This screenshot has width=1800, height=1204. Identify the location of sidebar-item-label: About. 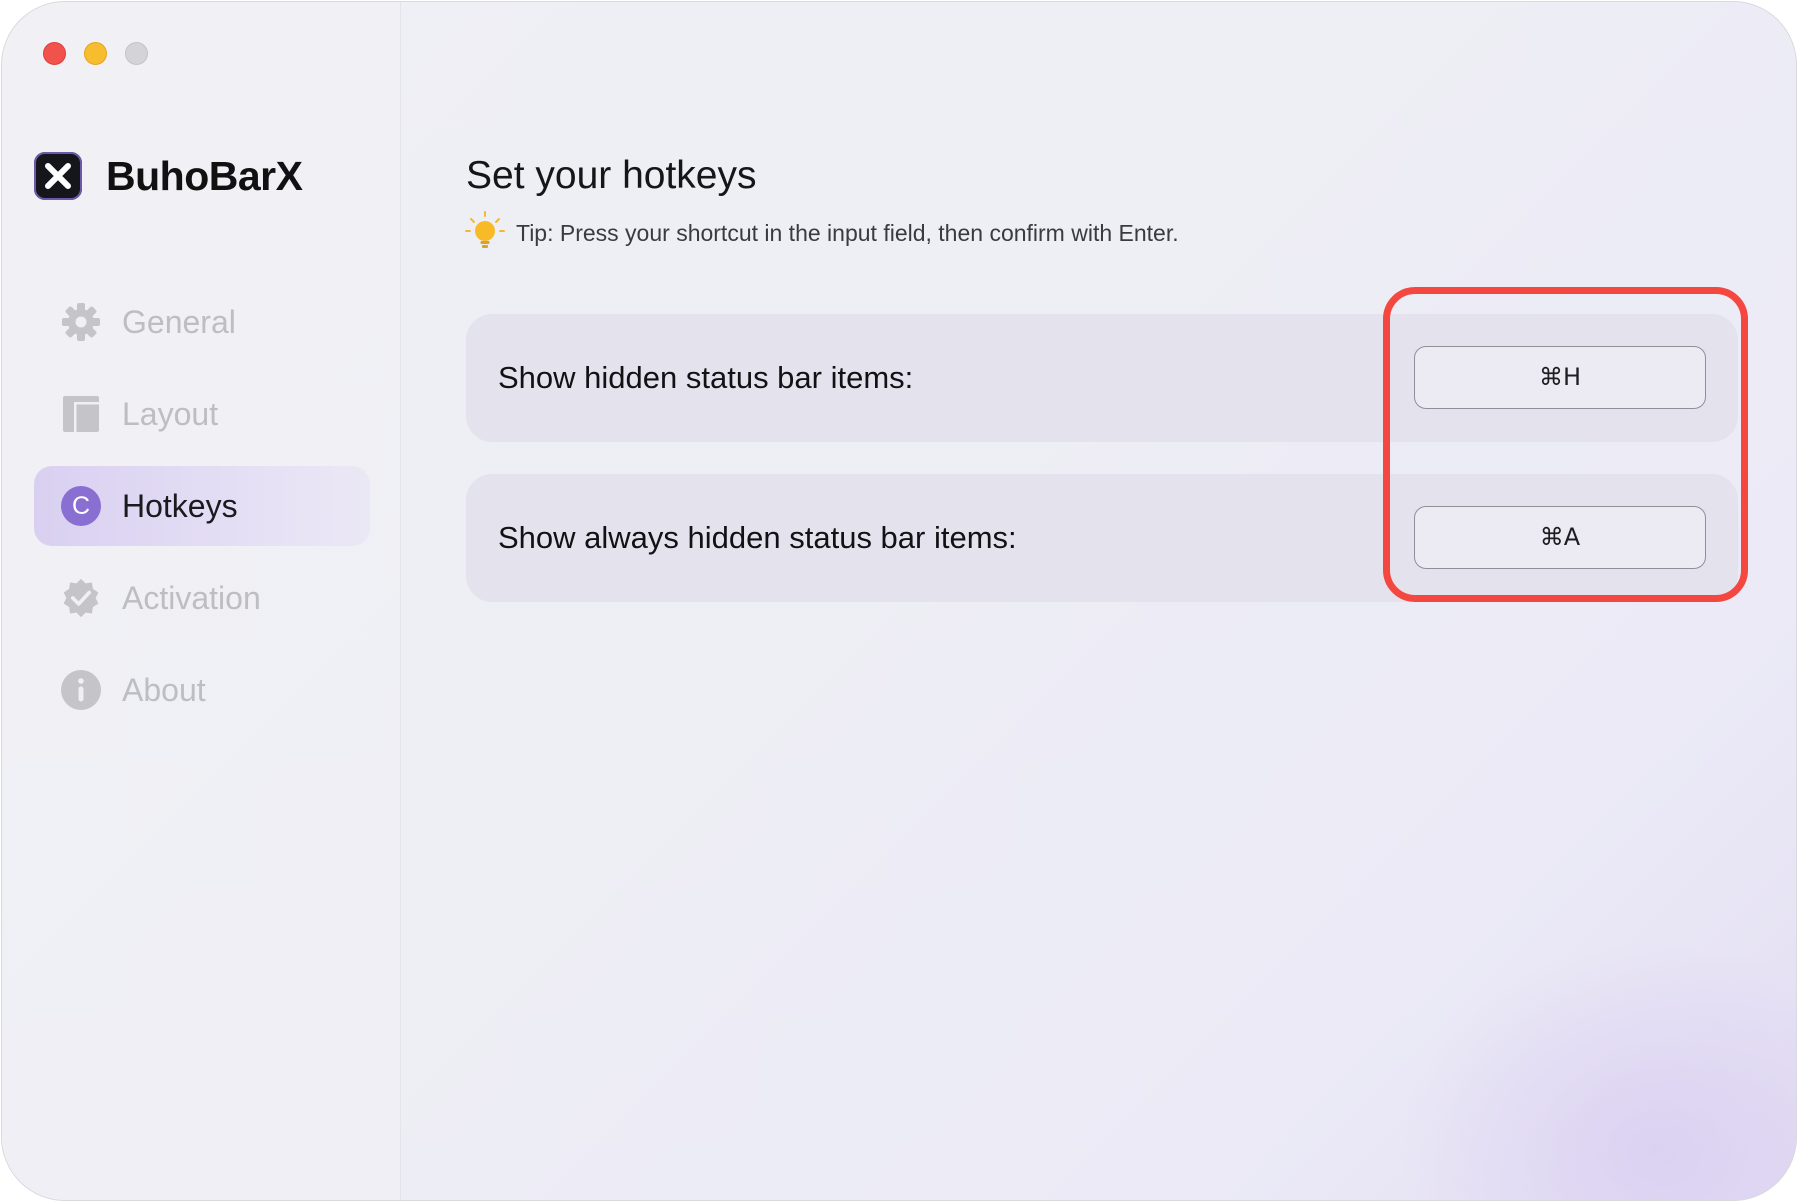
(164, 689).